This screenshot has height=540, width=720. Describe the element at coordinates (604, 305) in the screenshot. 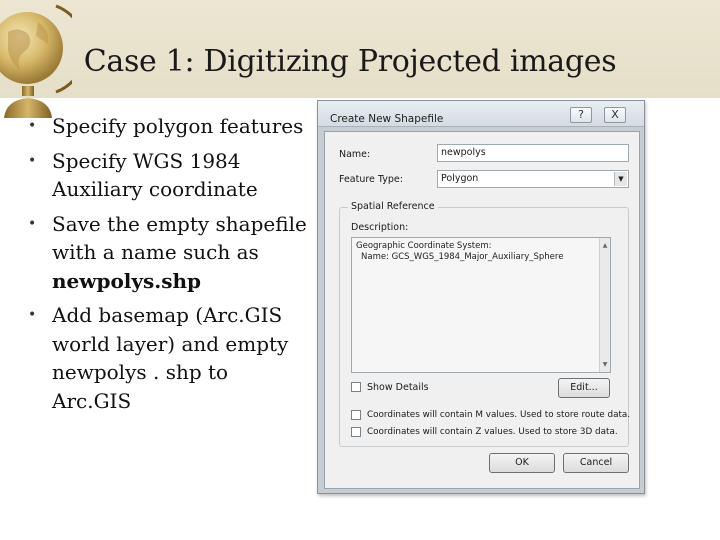

I see `description-scrollbar: ▲ ▼` at that location.